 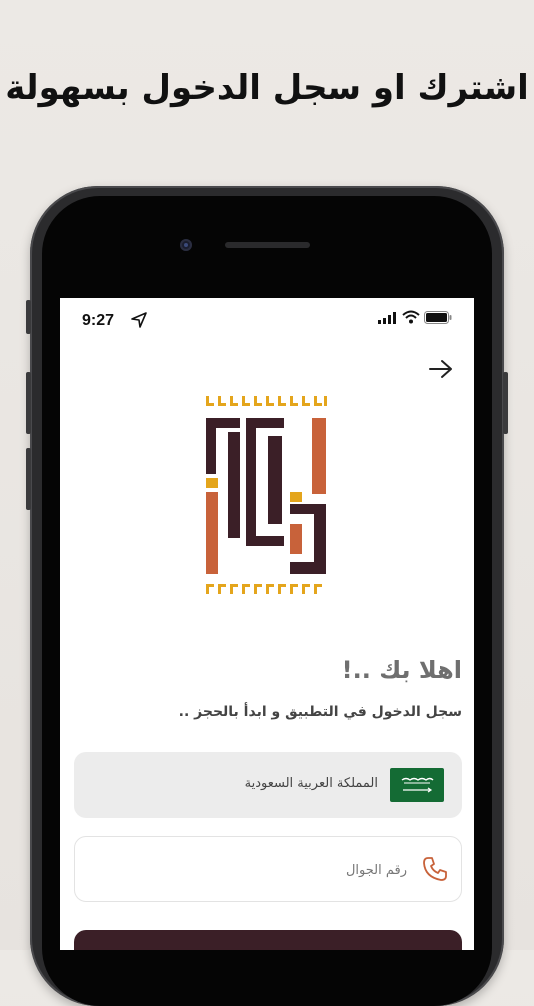 What do you see at coordinates (387, 318) in the screenshot?
I see `cellular-signal-icon` at bounding box center [387, 318].